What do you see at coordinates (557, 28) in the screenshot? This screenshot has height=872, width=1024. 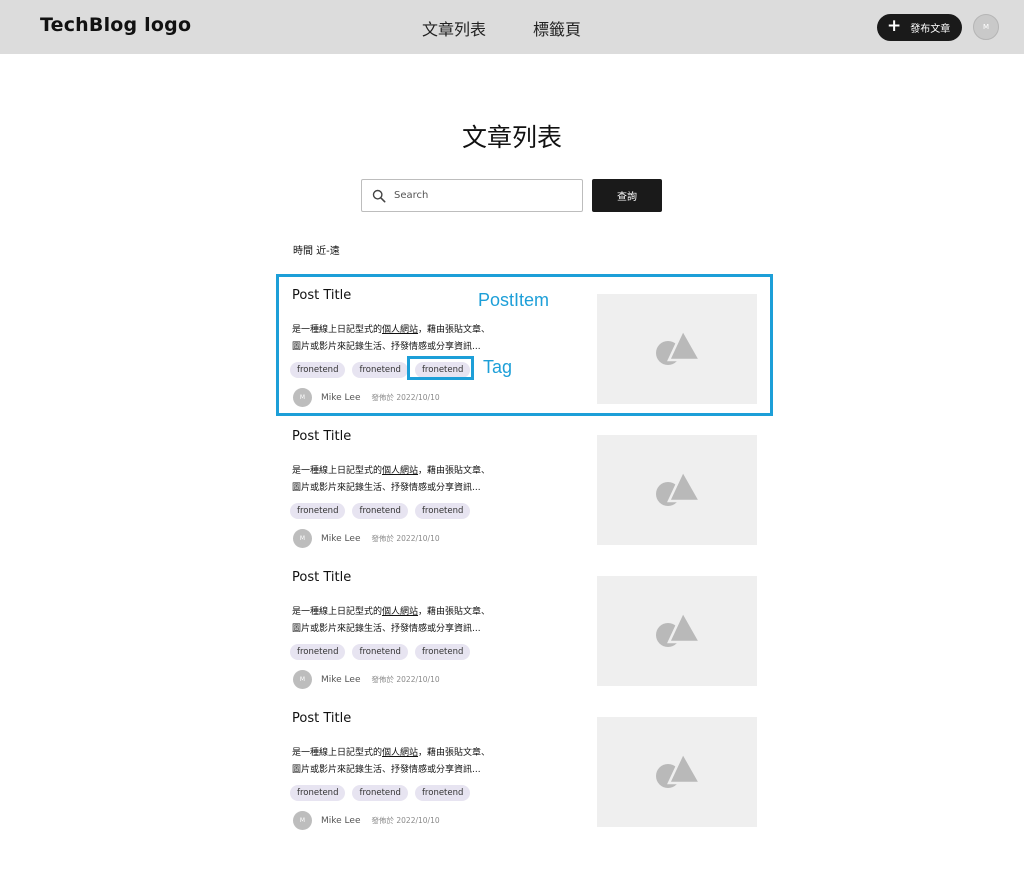 I see `nav-tags-page: 標籤頁` at bounding box center [557, 28].